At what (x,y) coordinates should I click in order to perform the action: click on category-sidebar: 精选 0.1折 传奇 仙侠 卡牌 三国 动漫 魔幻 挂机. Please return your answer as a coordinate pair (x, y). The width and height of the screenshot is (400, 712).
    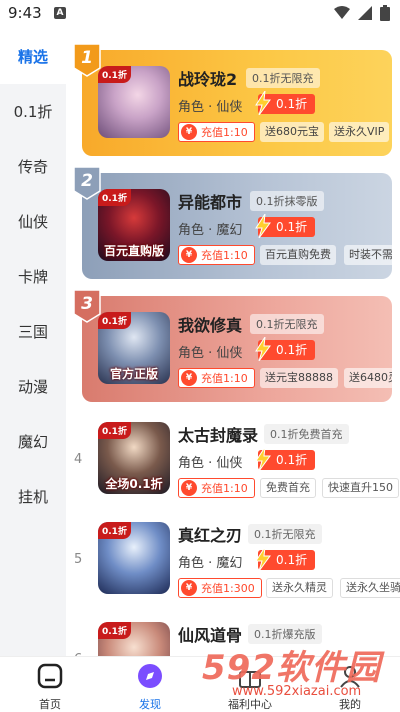
    Looking at the image, I should click on (33, 342).